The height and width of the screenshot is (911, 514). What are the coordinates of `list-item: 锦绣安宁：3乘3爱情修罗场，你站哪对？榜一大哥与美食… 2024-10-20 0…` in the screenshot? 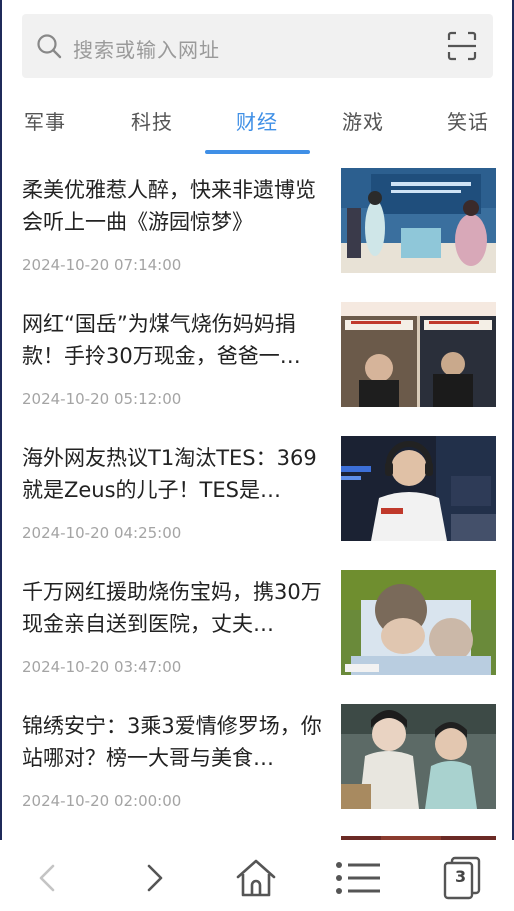 It's located at (257, 763).